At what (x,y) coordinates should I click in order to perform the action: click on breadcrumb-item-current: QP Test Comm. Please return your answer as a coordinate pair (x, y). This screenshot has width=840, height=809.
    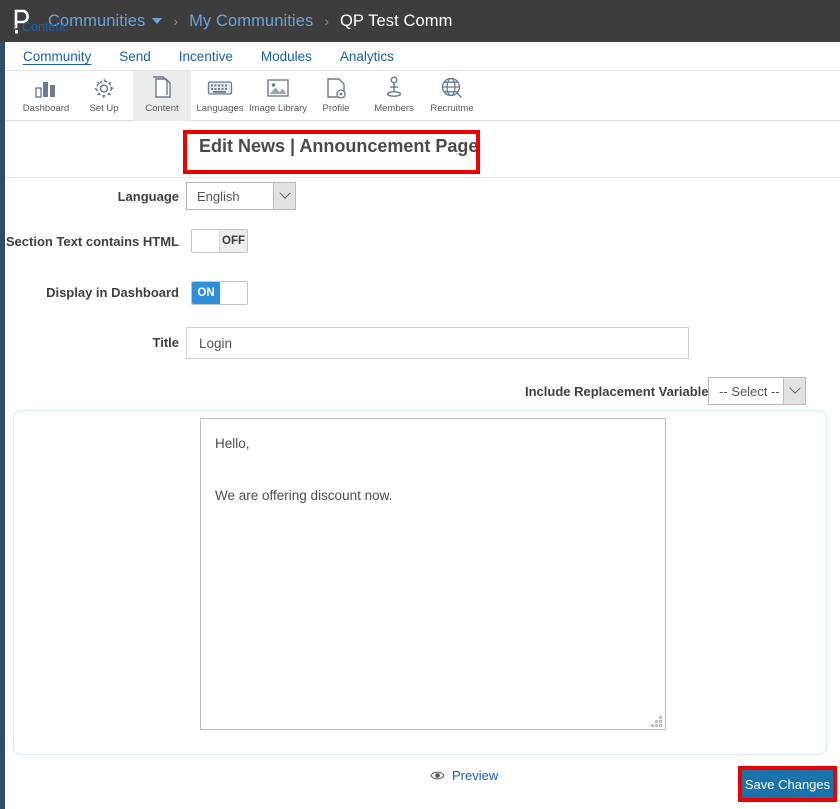
    Looking at the image, I should click on (396, 20).